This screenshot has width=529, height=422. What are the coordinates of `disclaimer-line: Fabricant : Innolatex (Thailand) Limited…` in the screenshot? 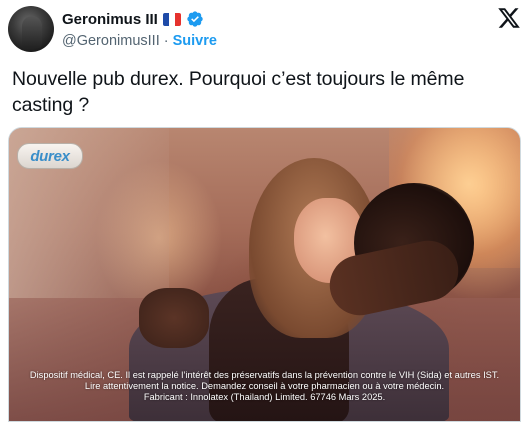 It's located at (264, 397).